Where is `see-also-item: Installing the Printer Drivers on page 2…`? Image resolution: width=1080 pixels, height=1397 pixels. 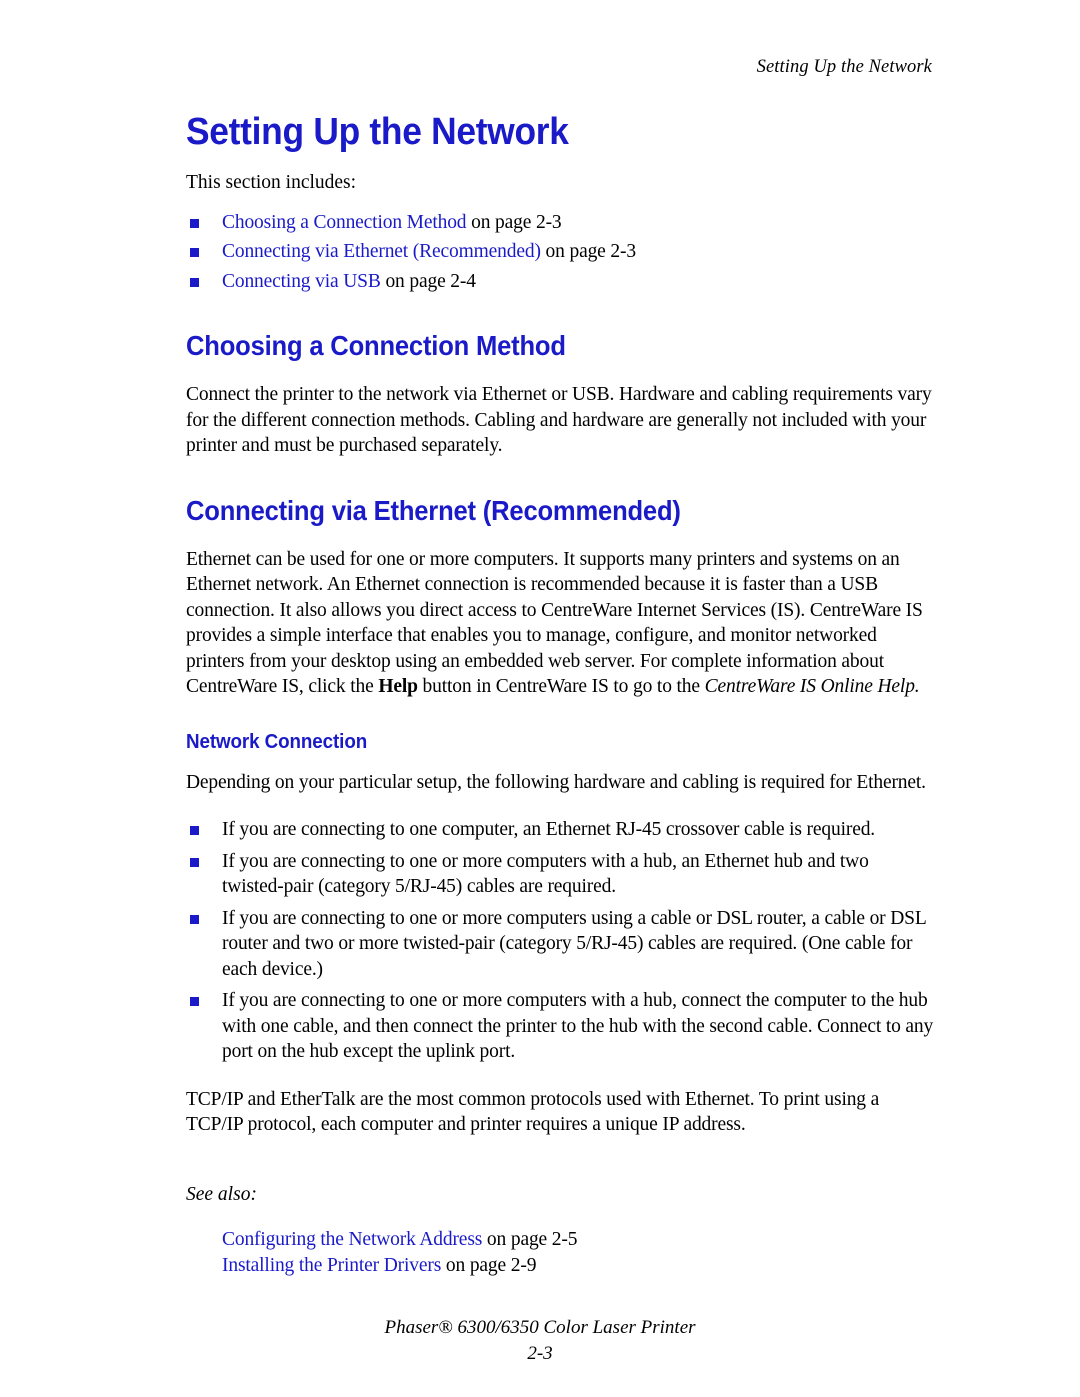
see-also-item: Installing the Printer Drivers on page 2… is located at coordinates (560, 1266).